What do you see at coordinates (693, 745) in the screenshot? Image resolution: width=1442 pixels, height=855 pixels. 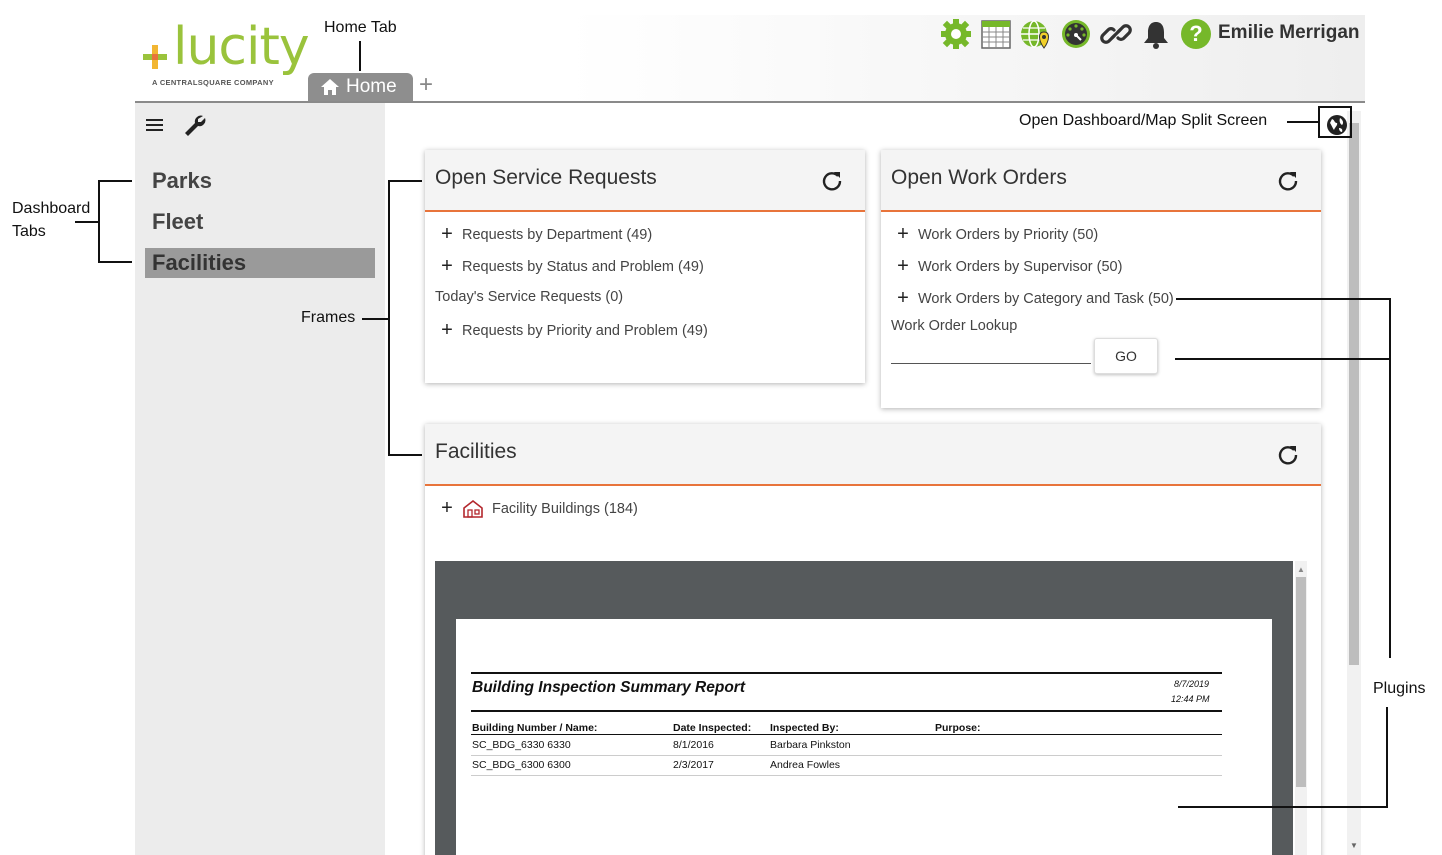 I see `report-cell: 8/1/2016` at bounding box center [693, 745].